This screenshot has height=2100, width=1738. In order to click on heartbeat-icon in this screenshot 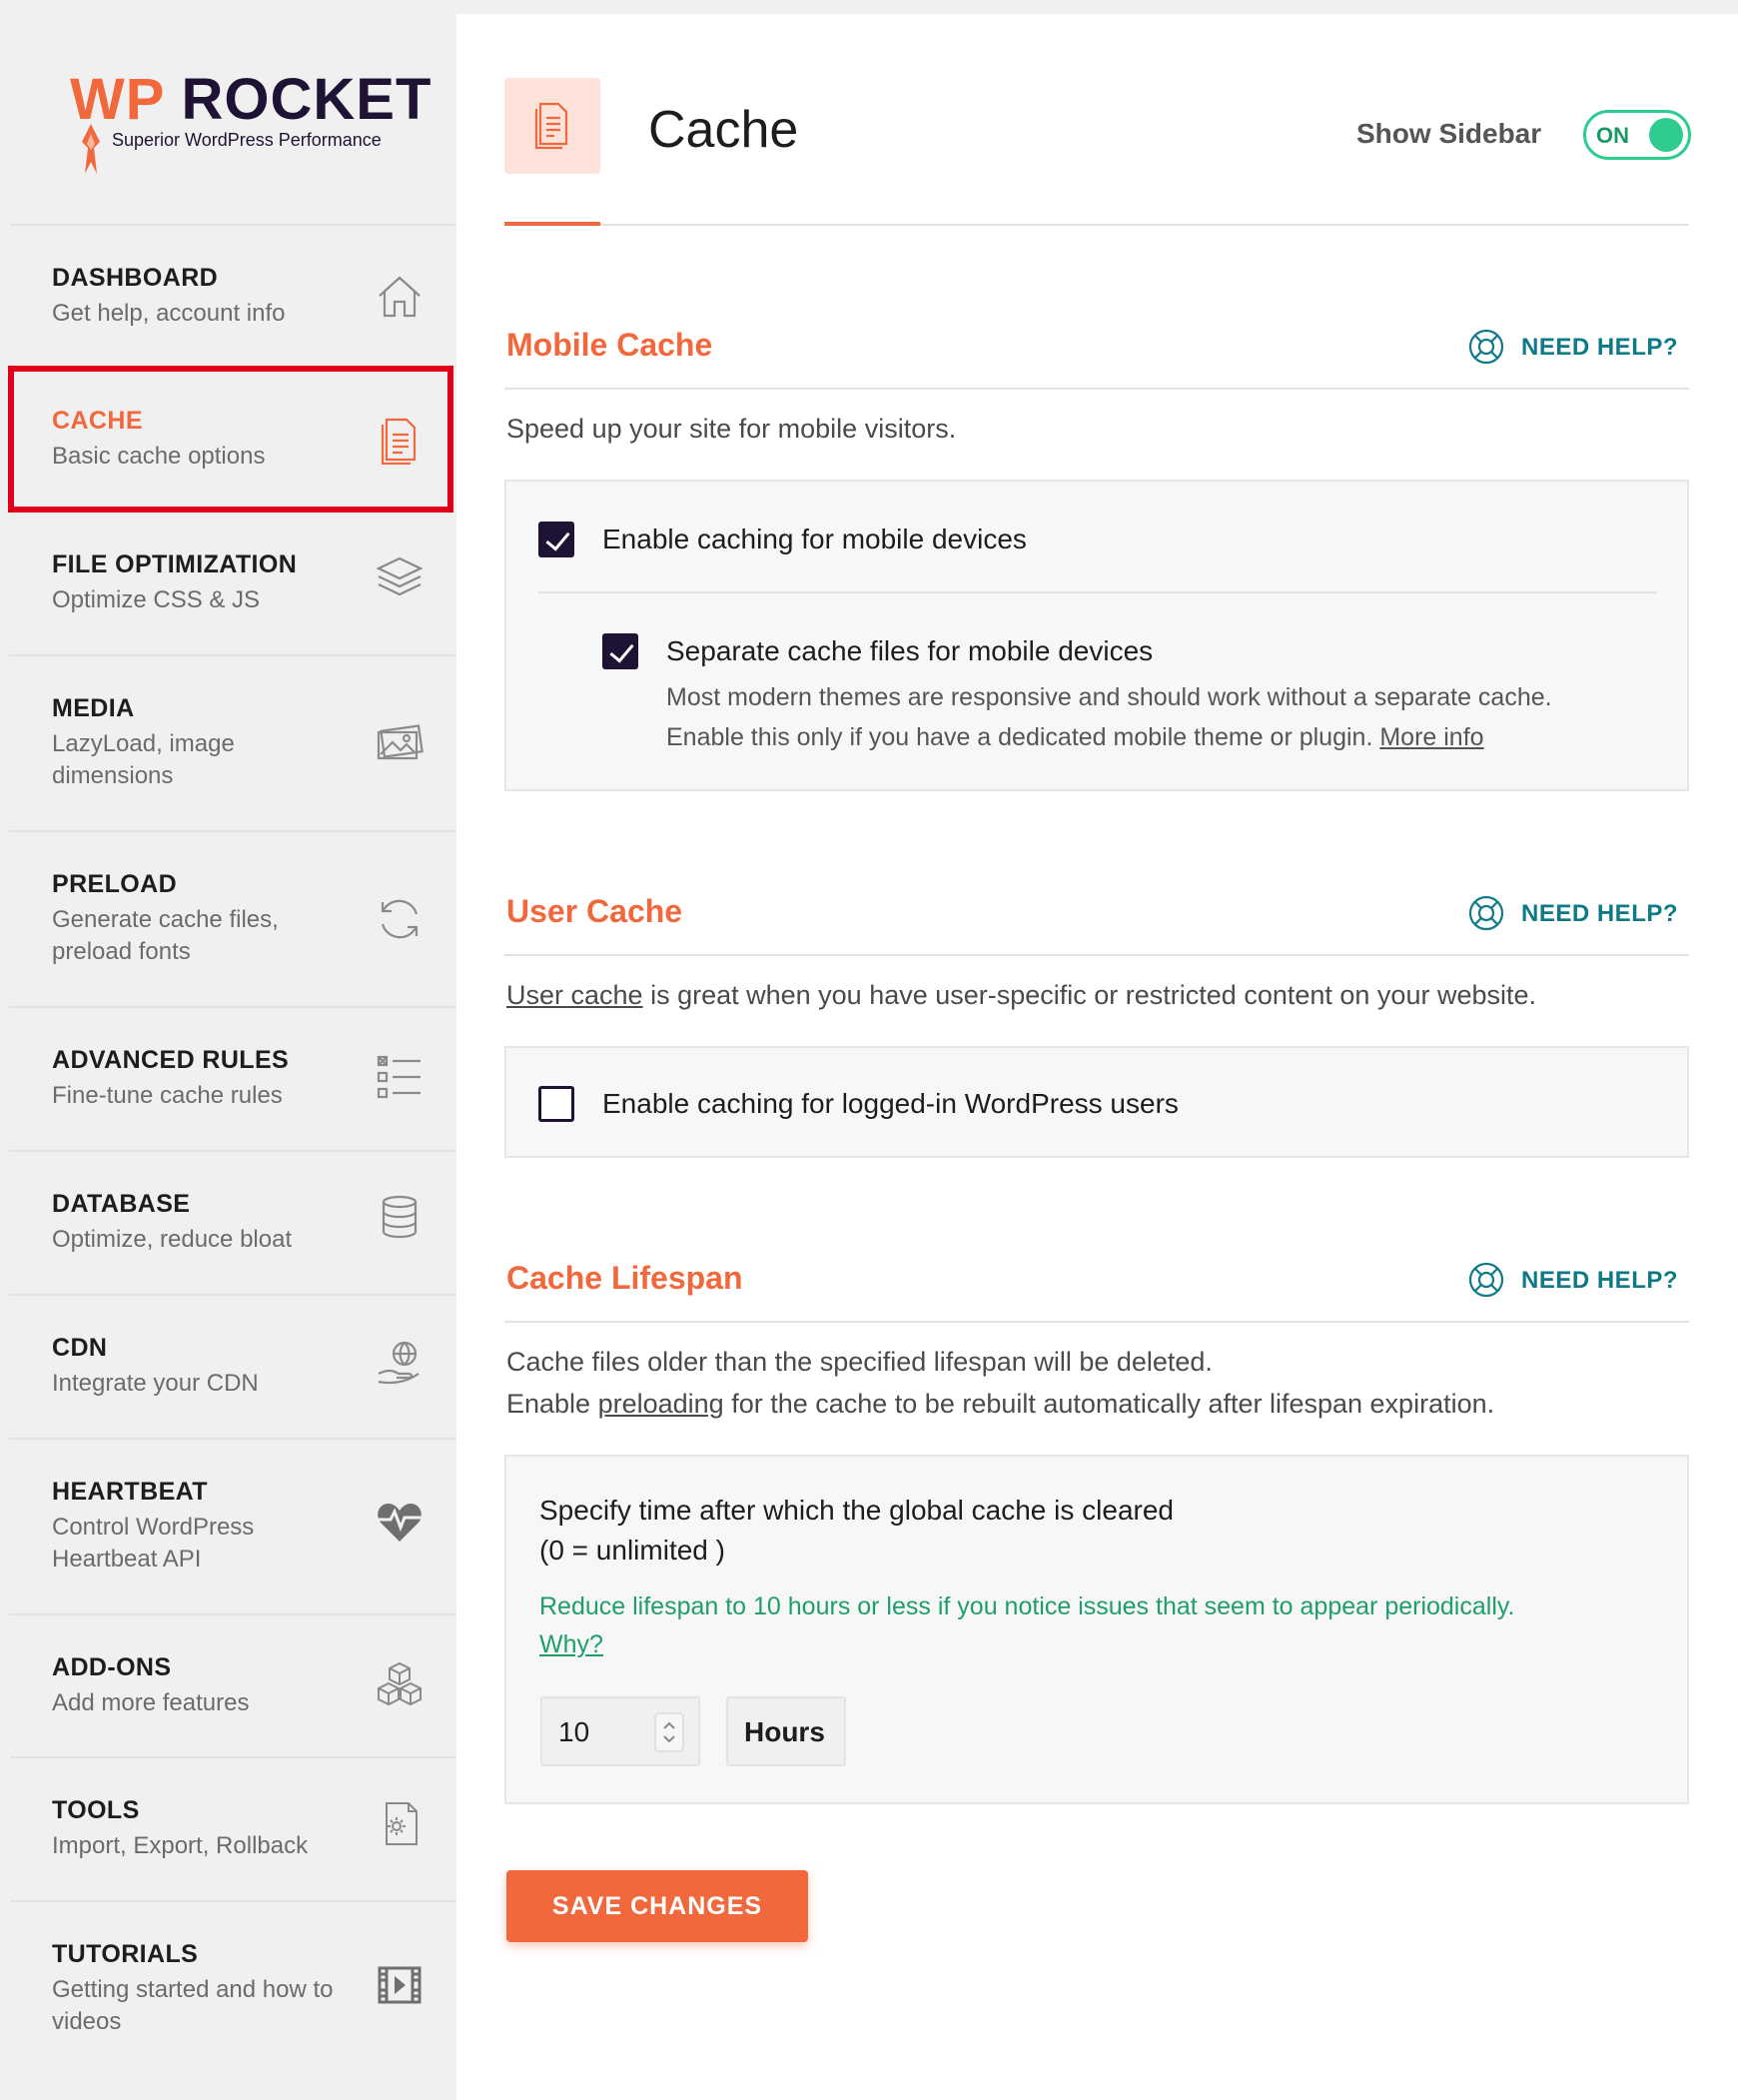, I will do `click(400, 1523)`.